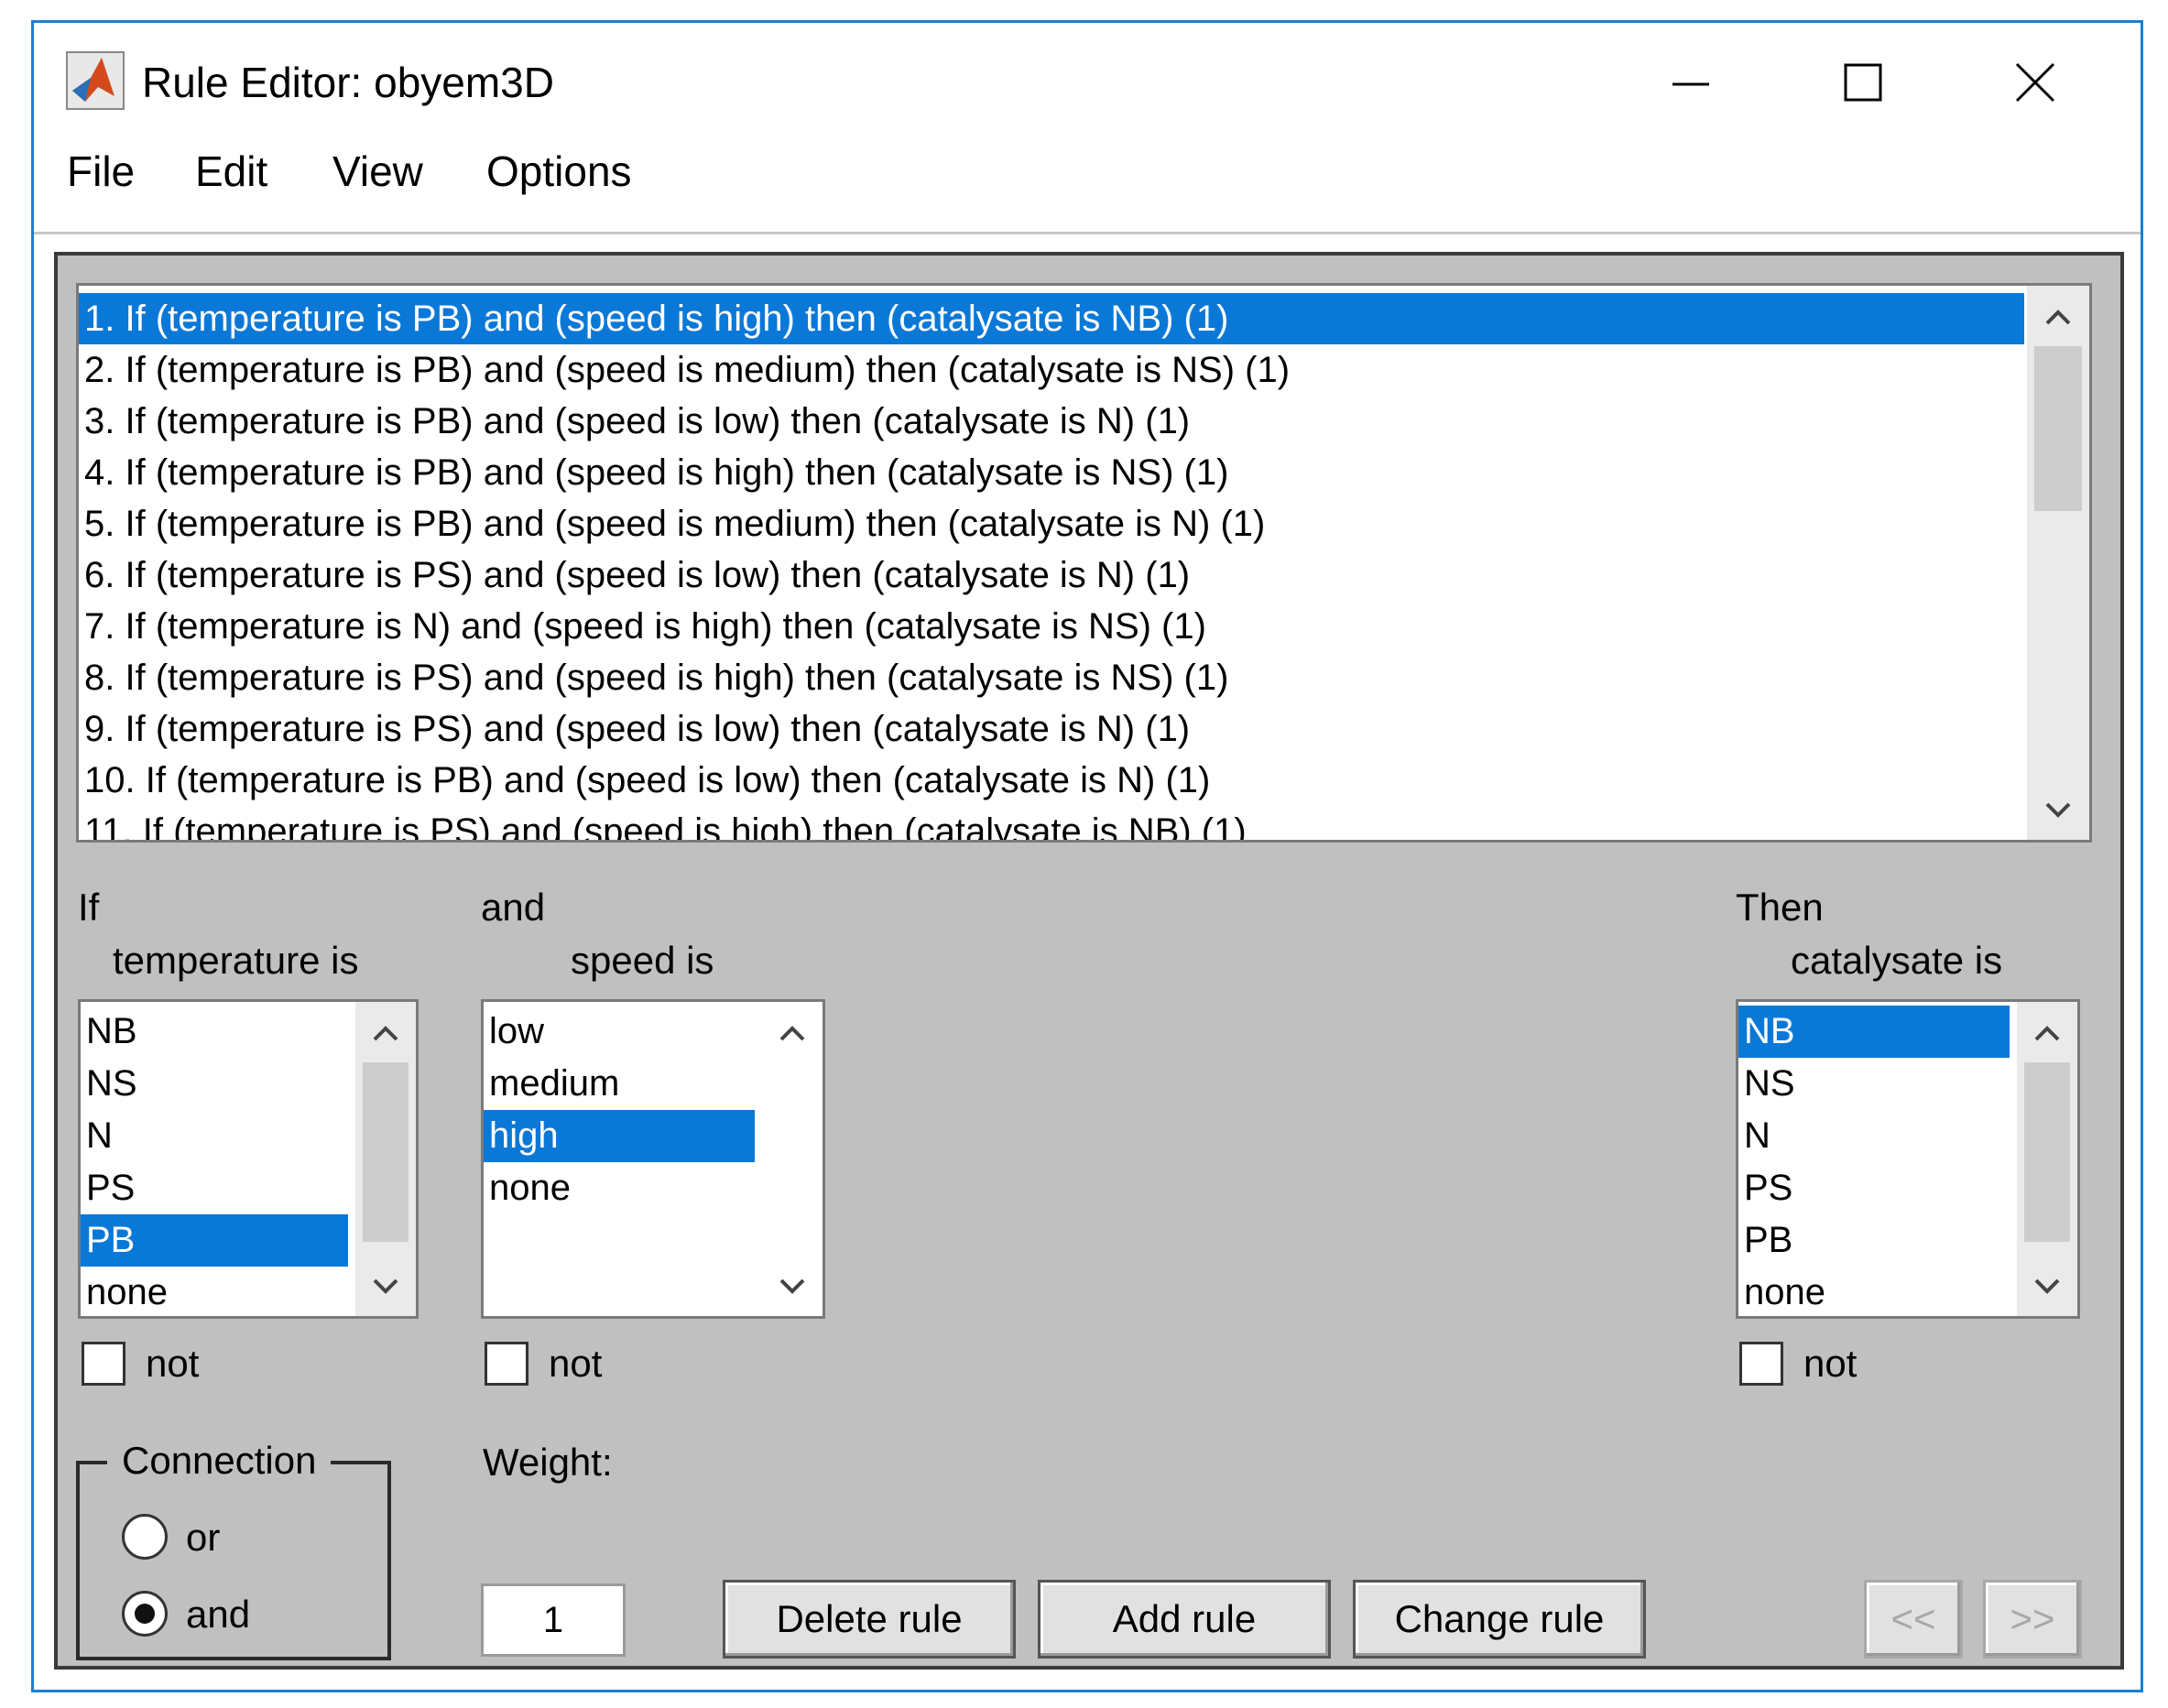 Image resolution: width=2168 pixels, height=1708 pixels. I want to click on previous-rule-button: <<, so click(1913, 1619).